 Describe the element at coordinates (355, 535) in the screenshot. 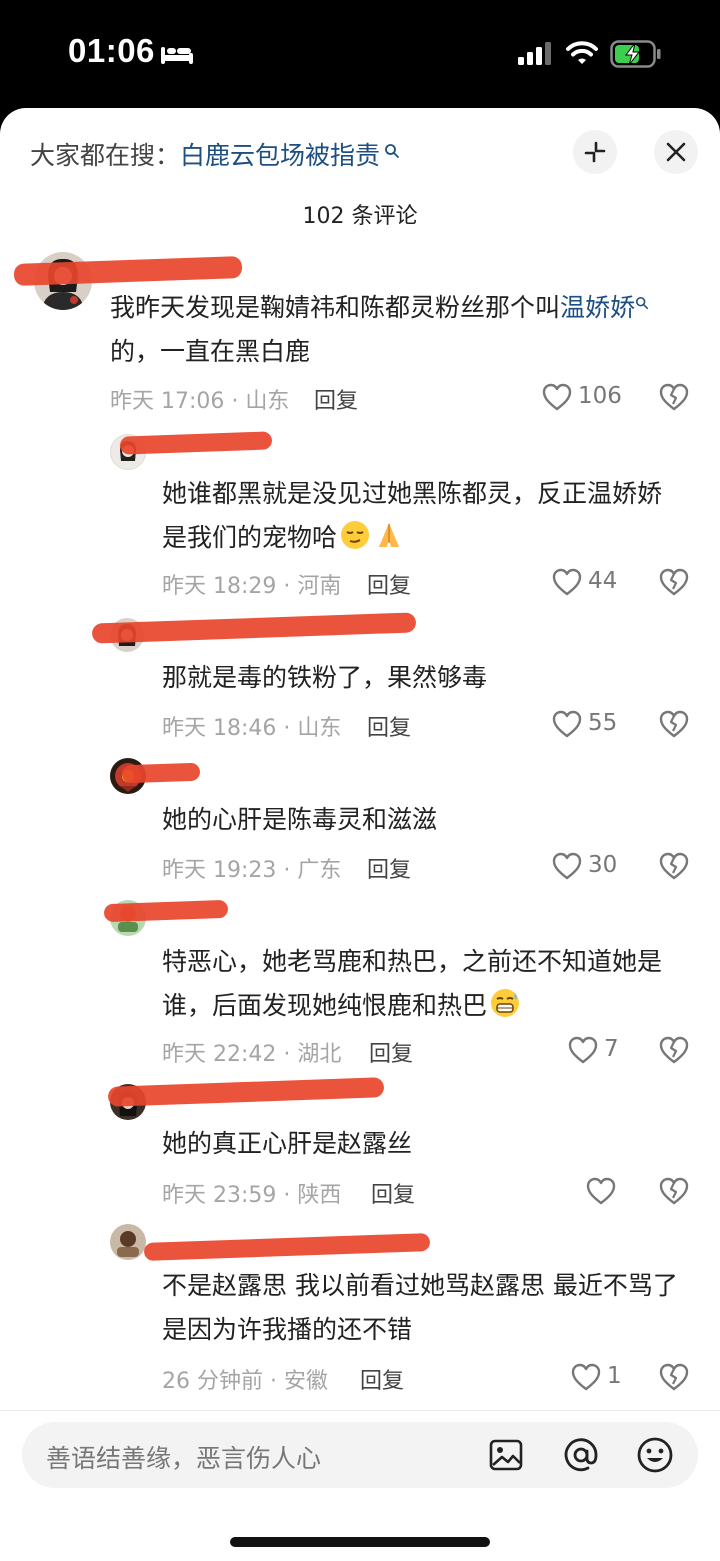

I see `emoji-smirk-icon` at that location.